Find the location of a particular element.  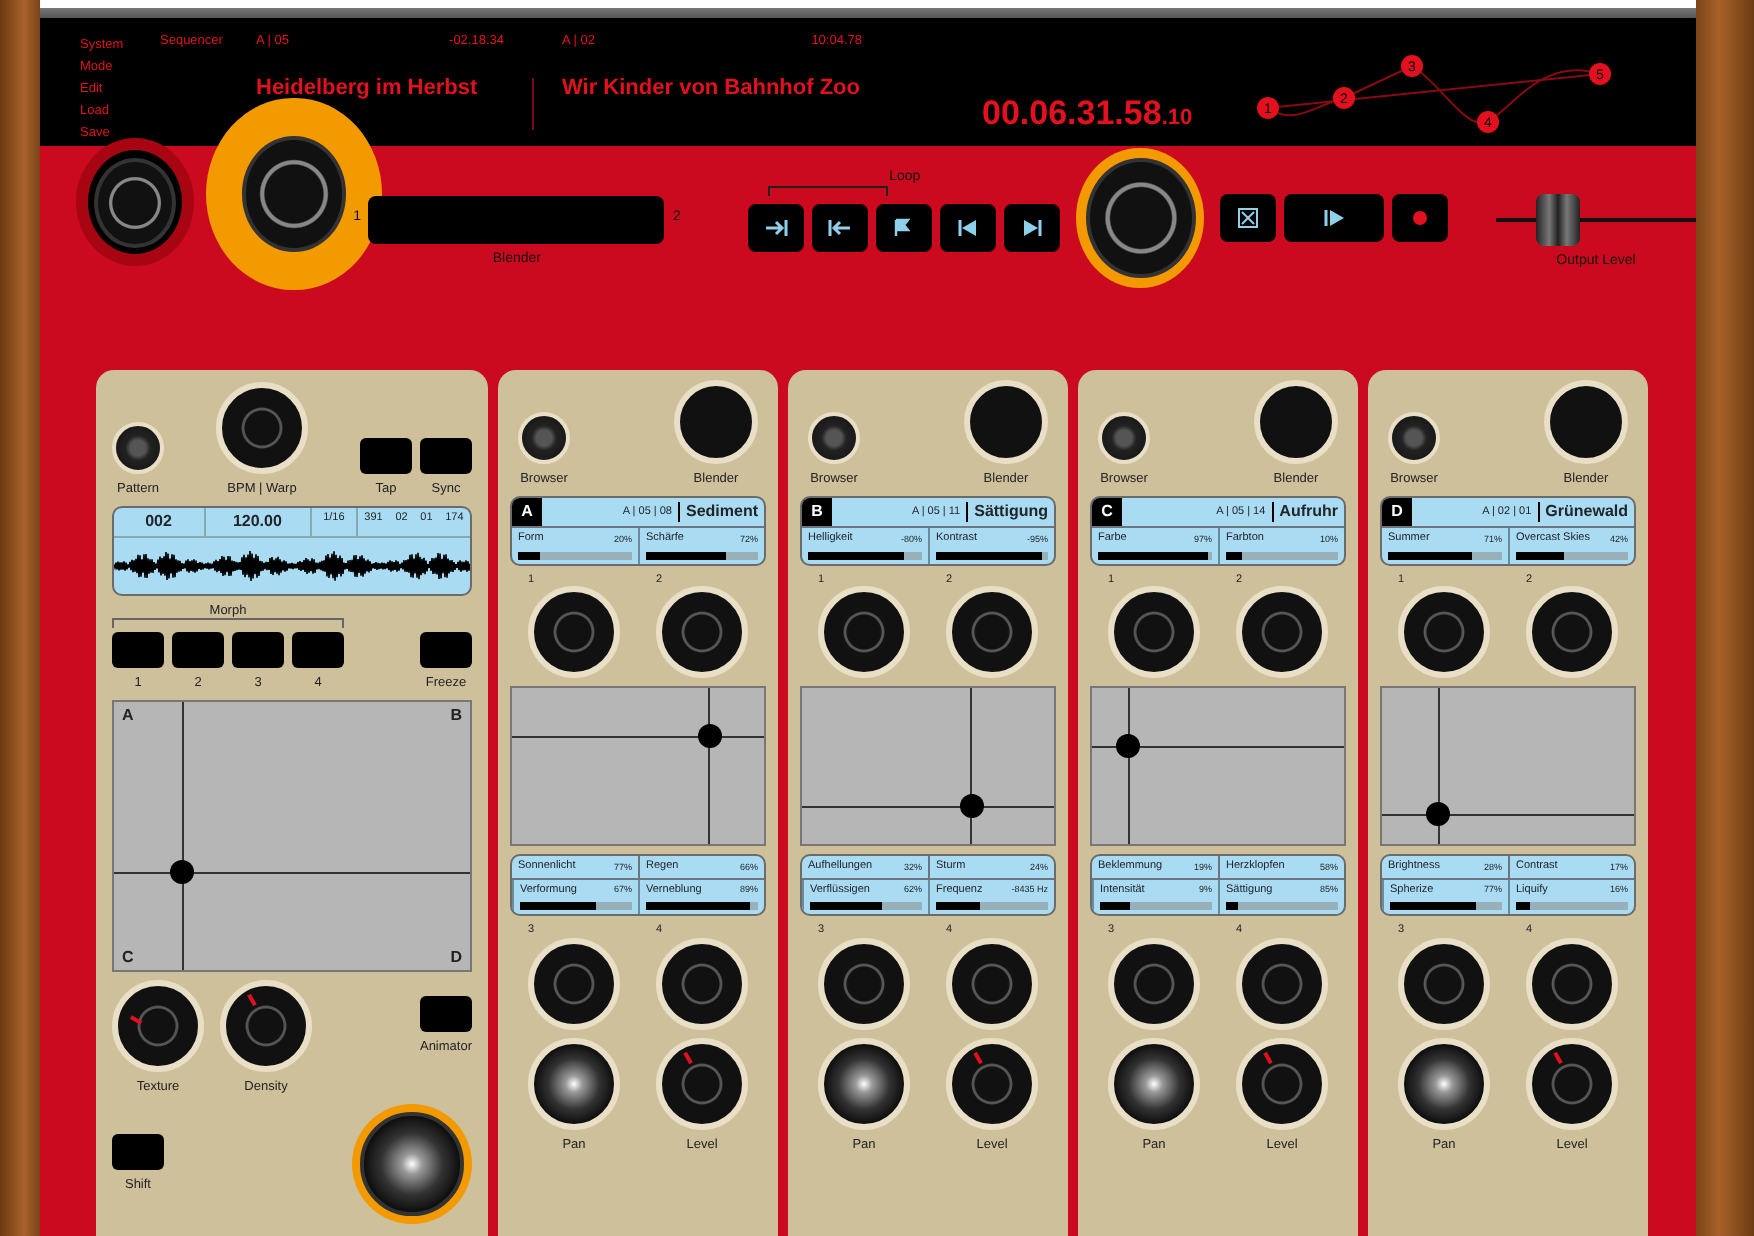

play-button is located at coordinates (1334, 218).